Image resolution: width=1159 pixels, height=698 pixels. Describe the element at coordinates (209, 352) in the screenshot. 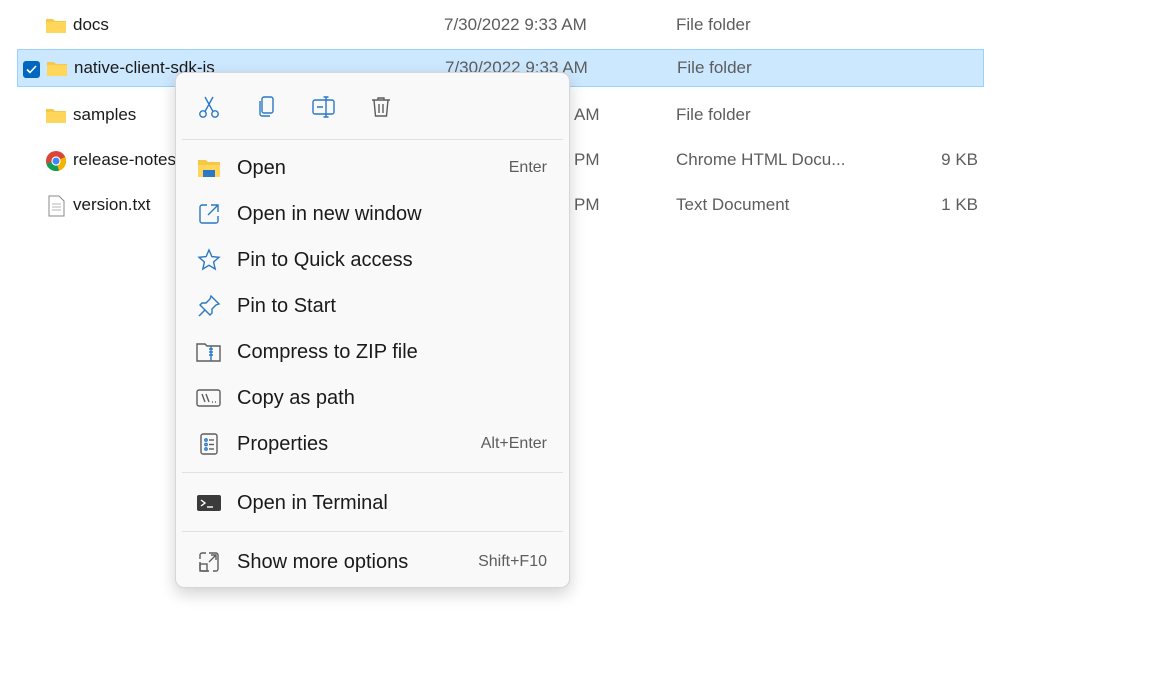

I see `zip-icon` at that location.